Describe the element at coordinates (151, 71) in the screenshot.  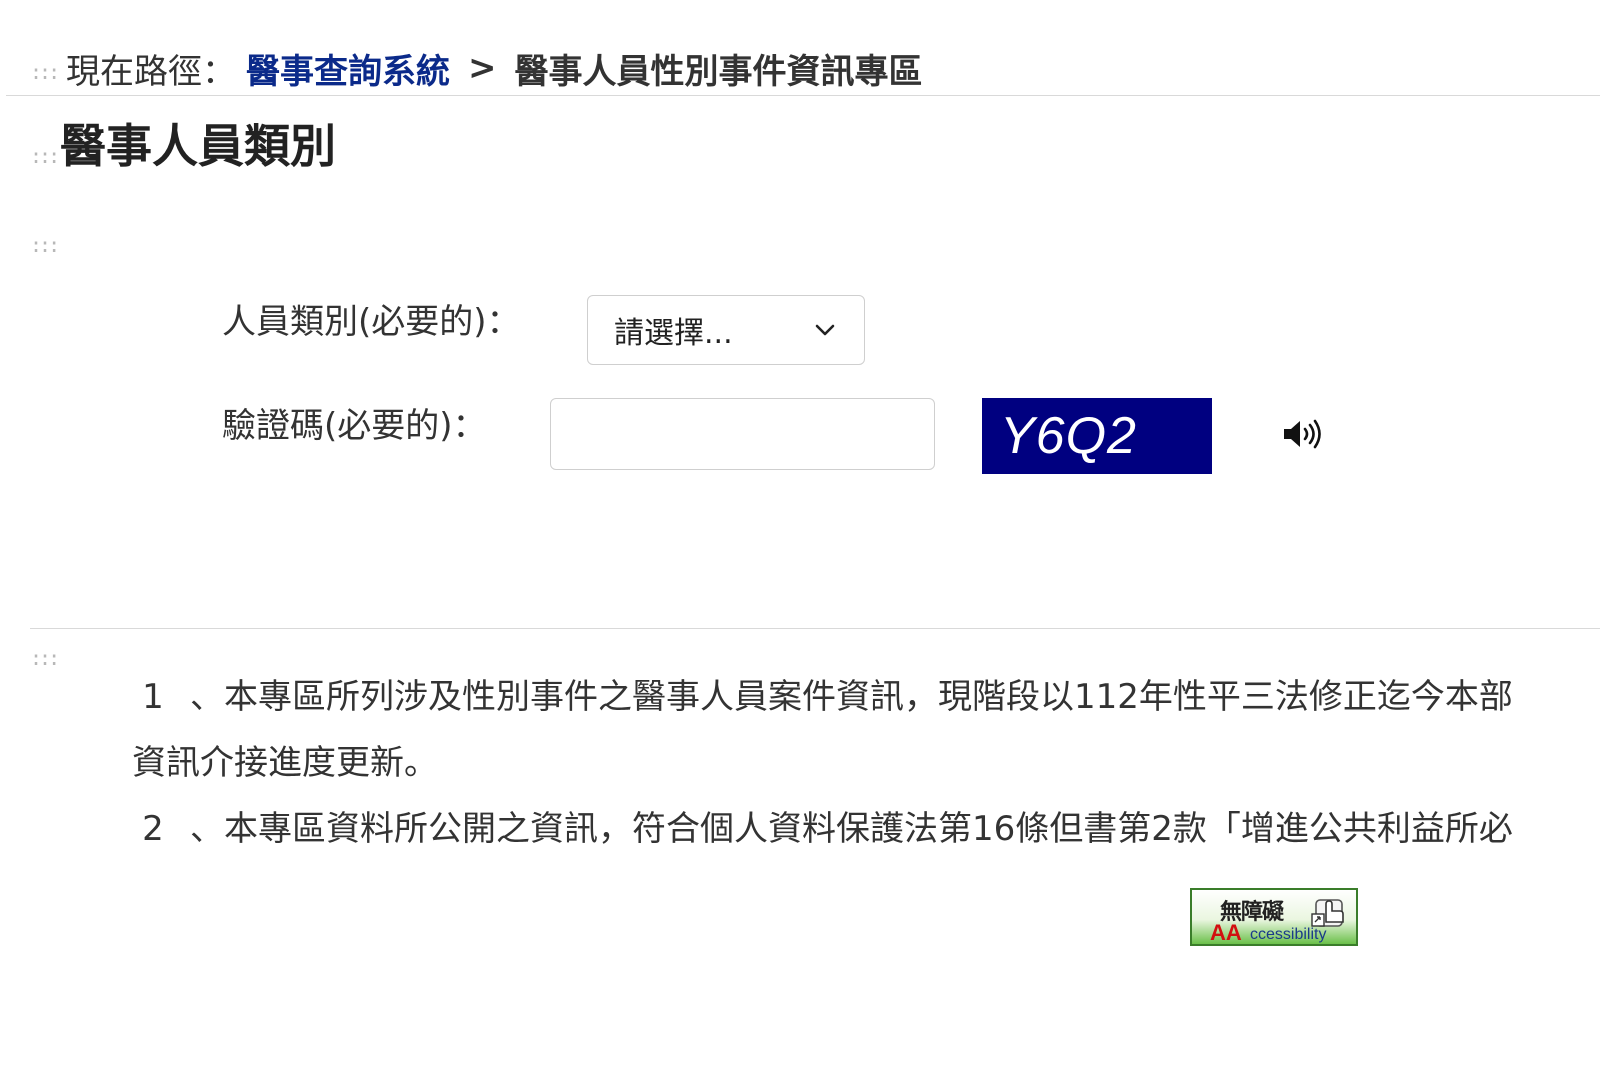
I see `breadcrumb-label: 現在路徑：` at that location.